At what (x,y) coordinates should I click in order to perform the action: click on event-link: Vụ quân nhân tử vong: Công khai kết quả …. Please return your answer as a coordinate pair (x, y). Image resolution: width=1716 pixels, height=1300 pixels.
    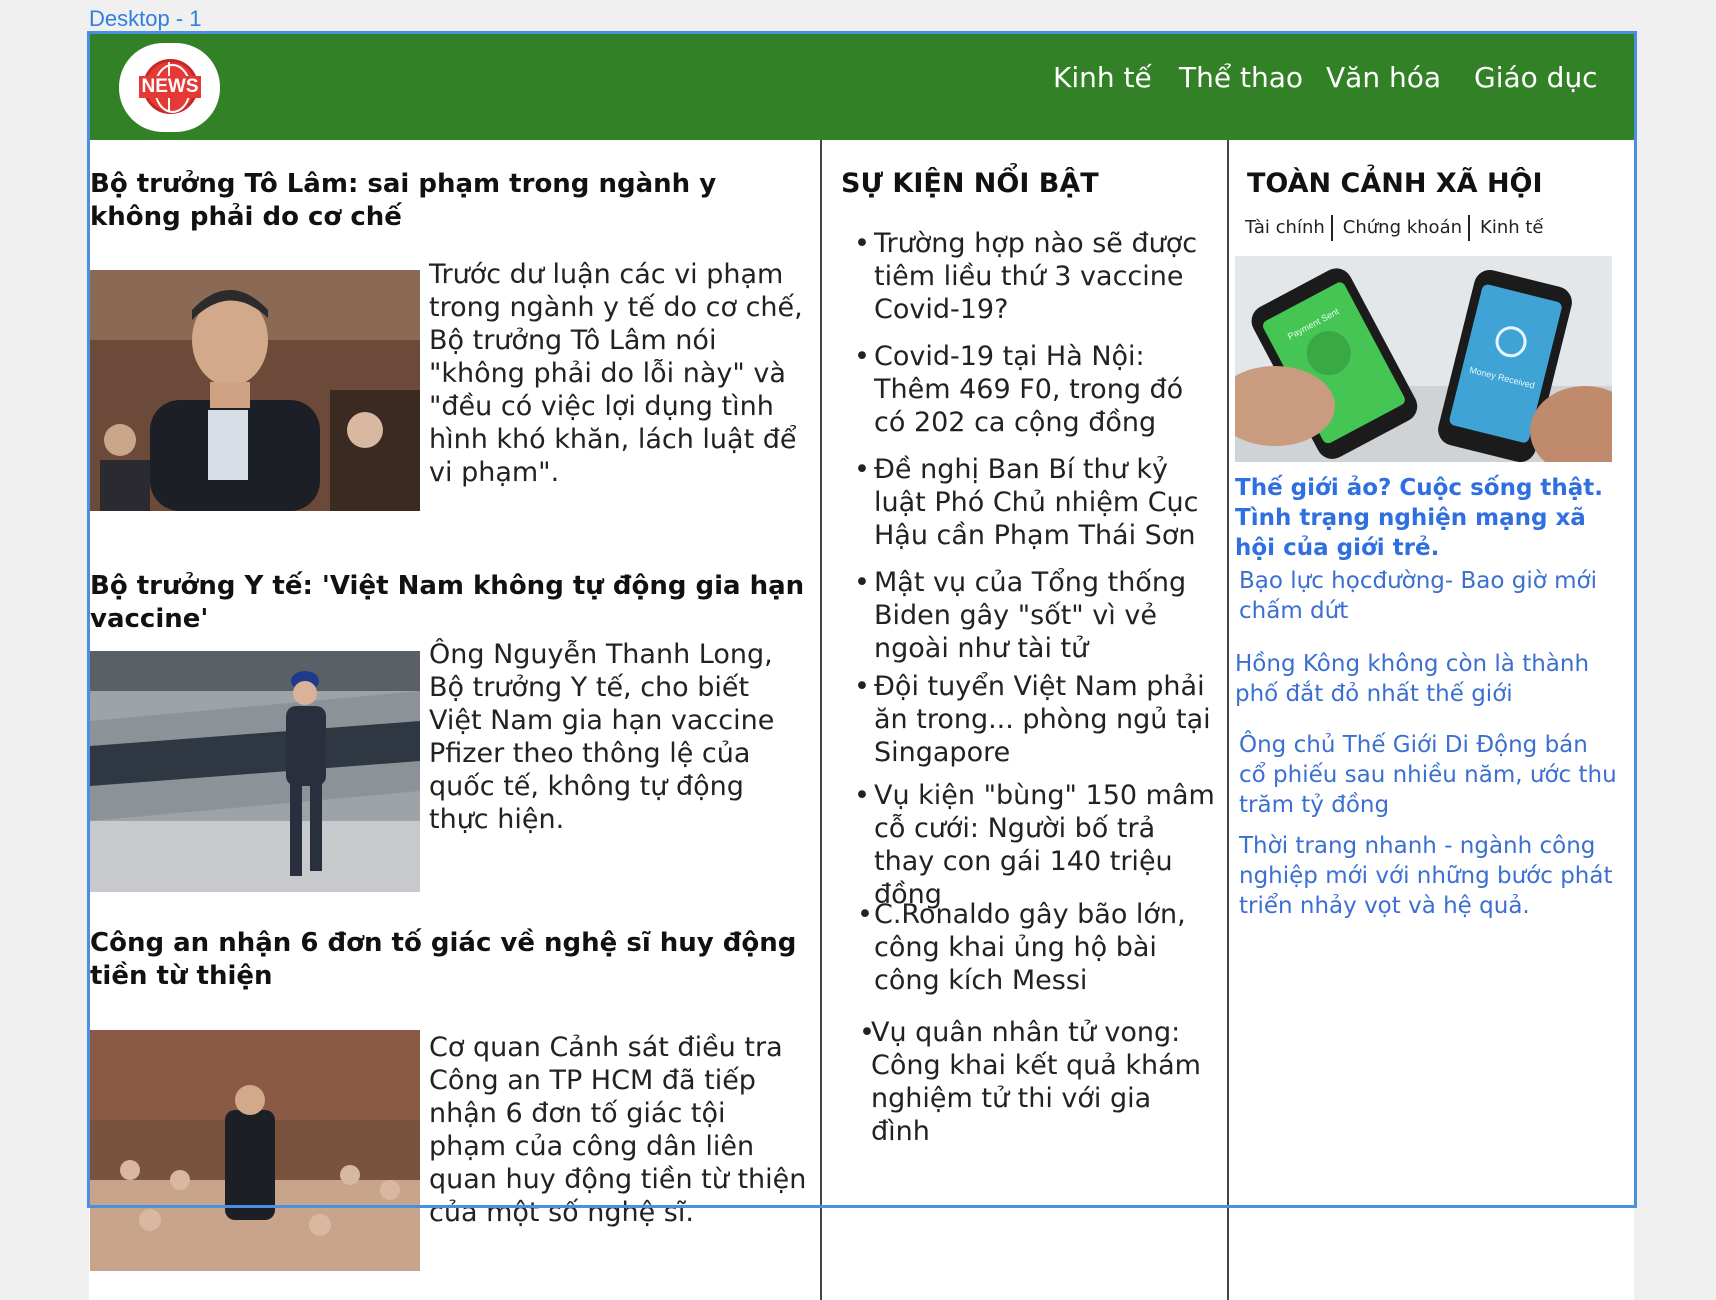
    Looking at the image, I should click on (1036, 1082).